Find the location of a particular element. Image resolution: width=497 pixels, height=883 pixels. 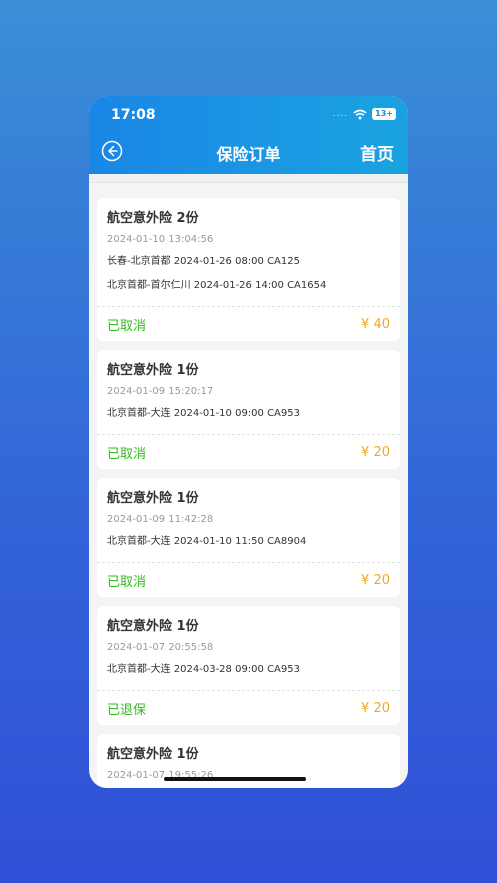

order-footer: 已退保 ¥ 20 is located at coordinates (248, 707).